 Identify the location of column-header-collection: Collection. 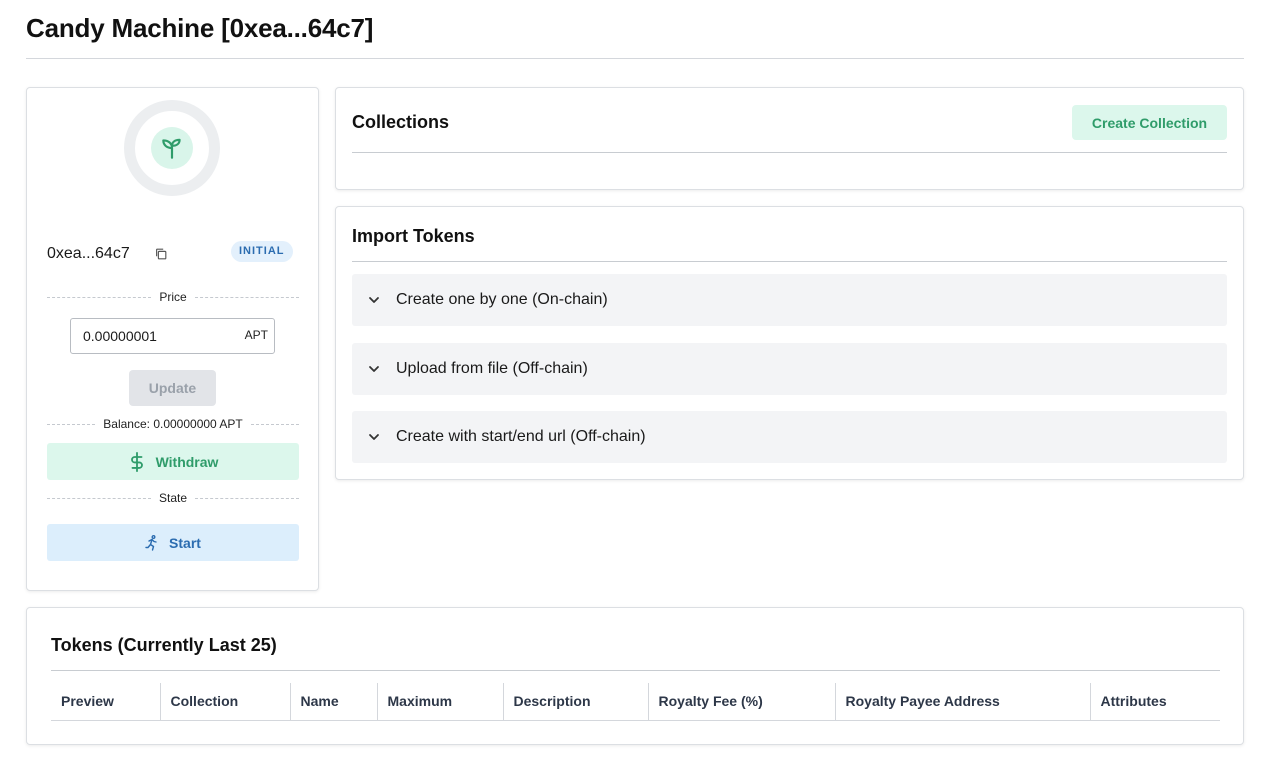
(224, 702).